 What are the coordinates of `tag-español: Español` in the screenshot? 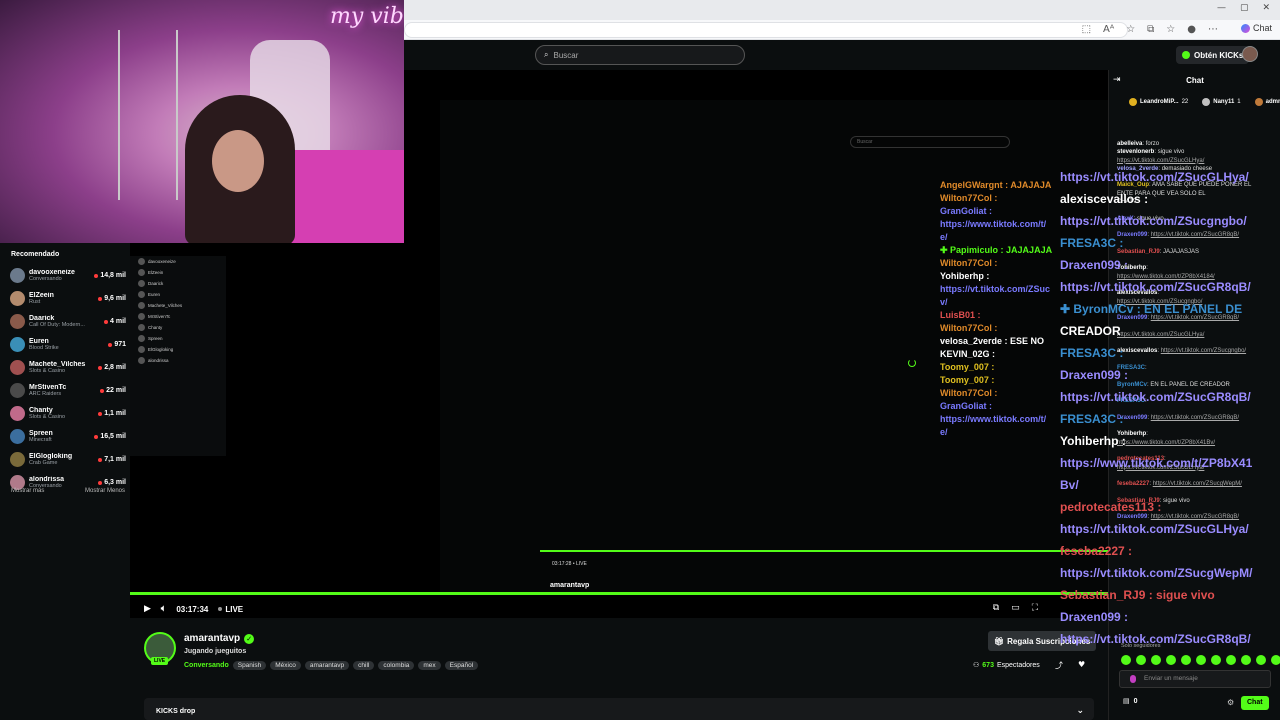 It's located at (461, 665).